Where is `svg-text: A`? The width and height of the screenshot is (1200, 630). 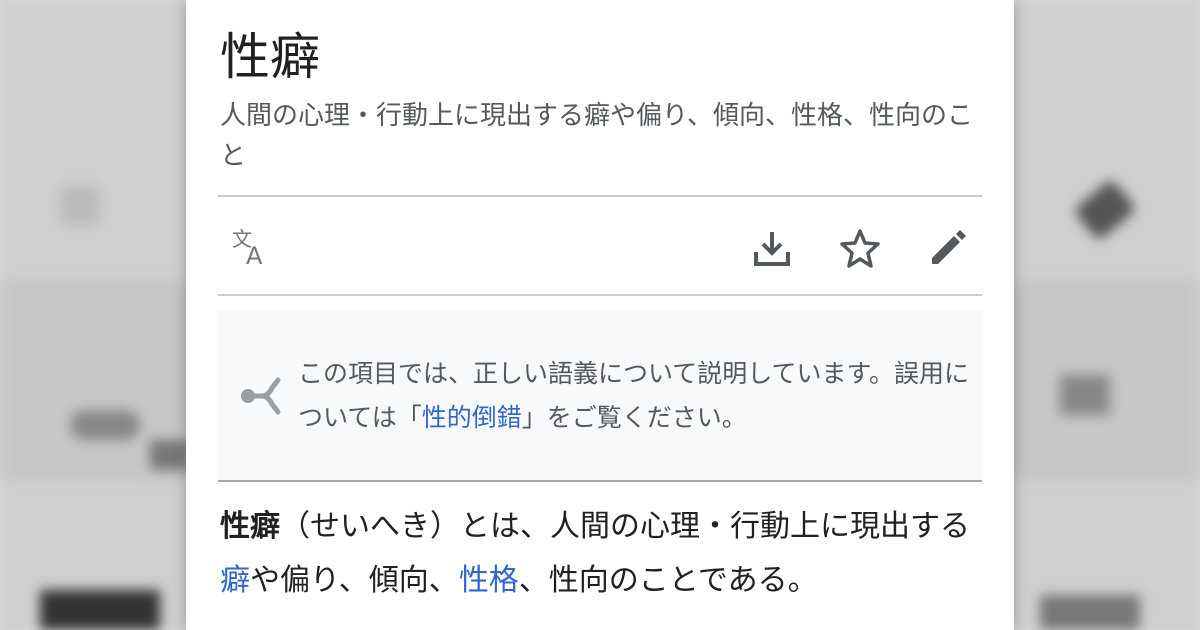
svg-text: A is located at coordinates (254, 256).